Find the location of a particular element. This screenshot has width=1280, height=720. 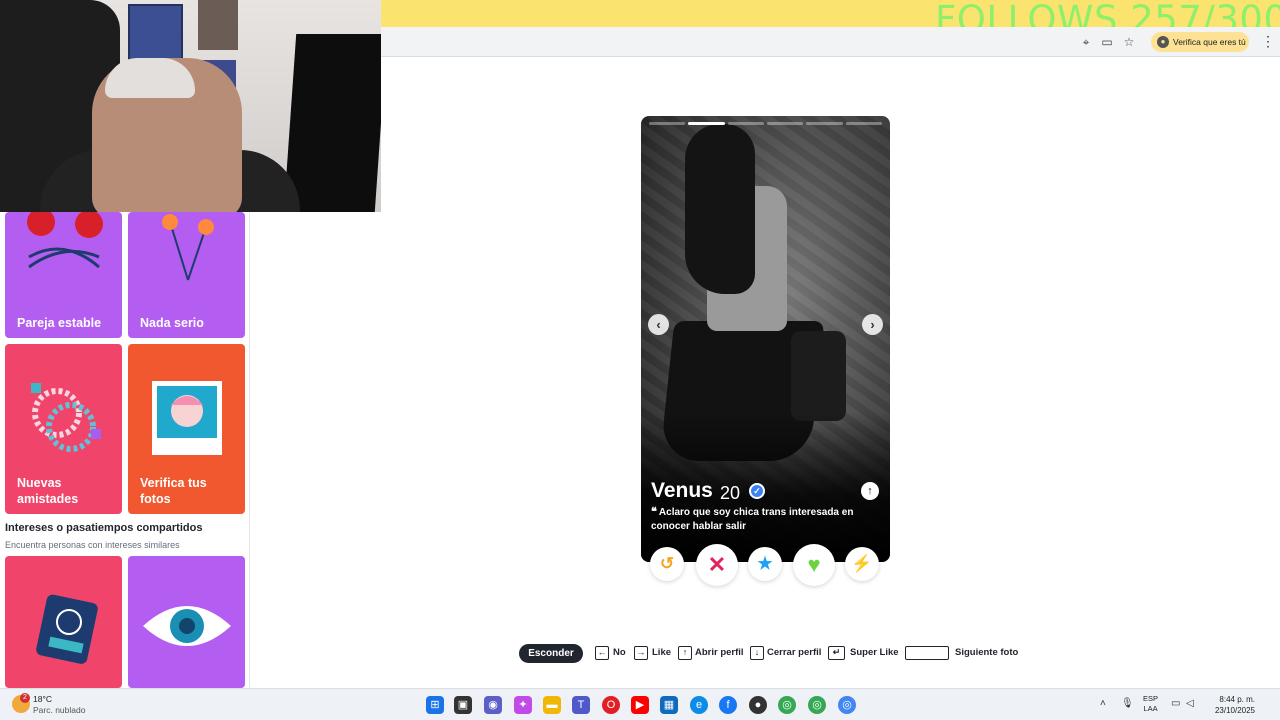

hide-shortcuts-button: Esconder is located at coordinates (551, 653).